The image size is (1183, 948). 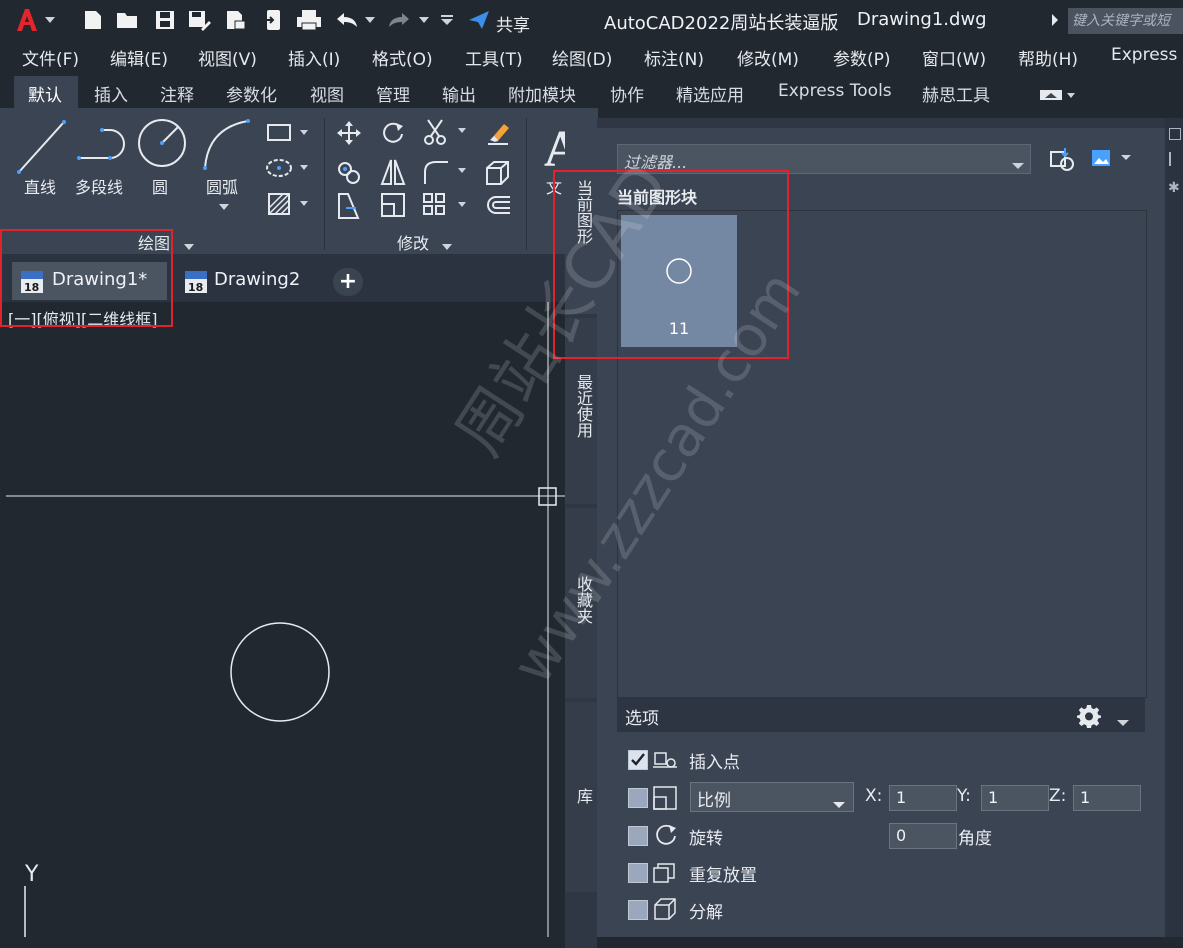 What do you see at coordinates (447, 20) in the screenshot?
I see `customize-toolbar-icon` at bounding box center [447, 20].